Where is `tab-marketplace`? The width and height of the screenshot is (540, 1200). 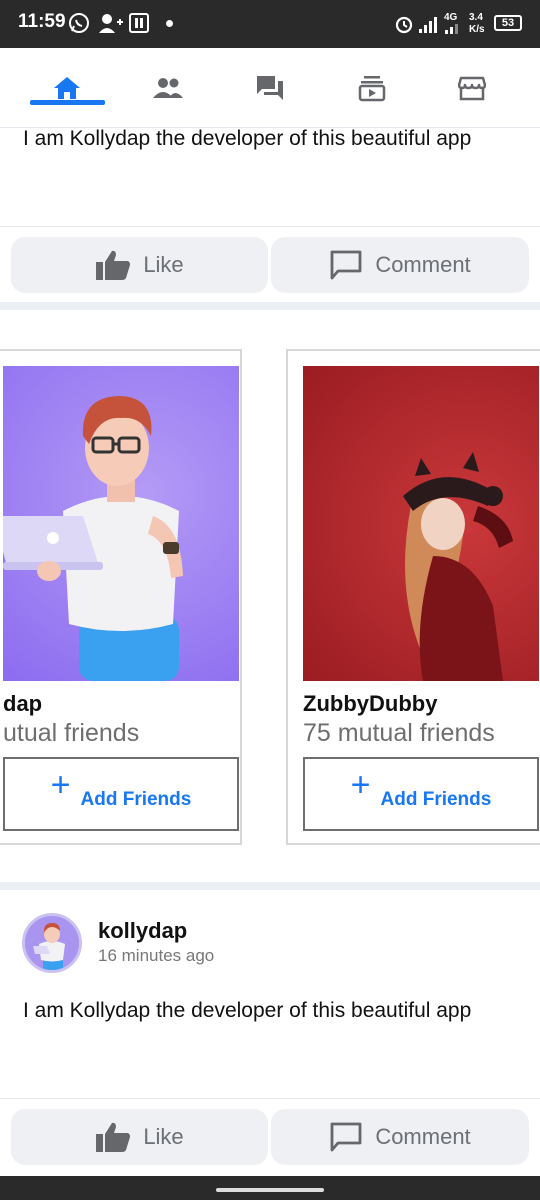
tab-marketplace is located at coordinates (472, 88).